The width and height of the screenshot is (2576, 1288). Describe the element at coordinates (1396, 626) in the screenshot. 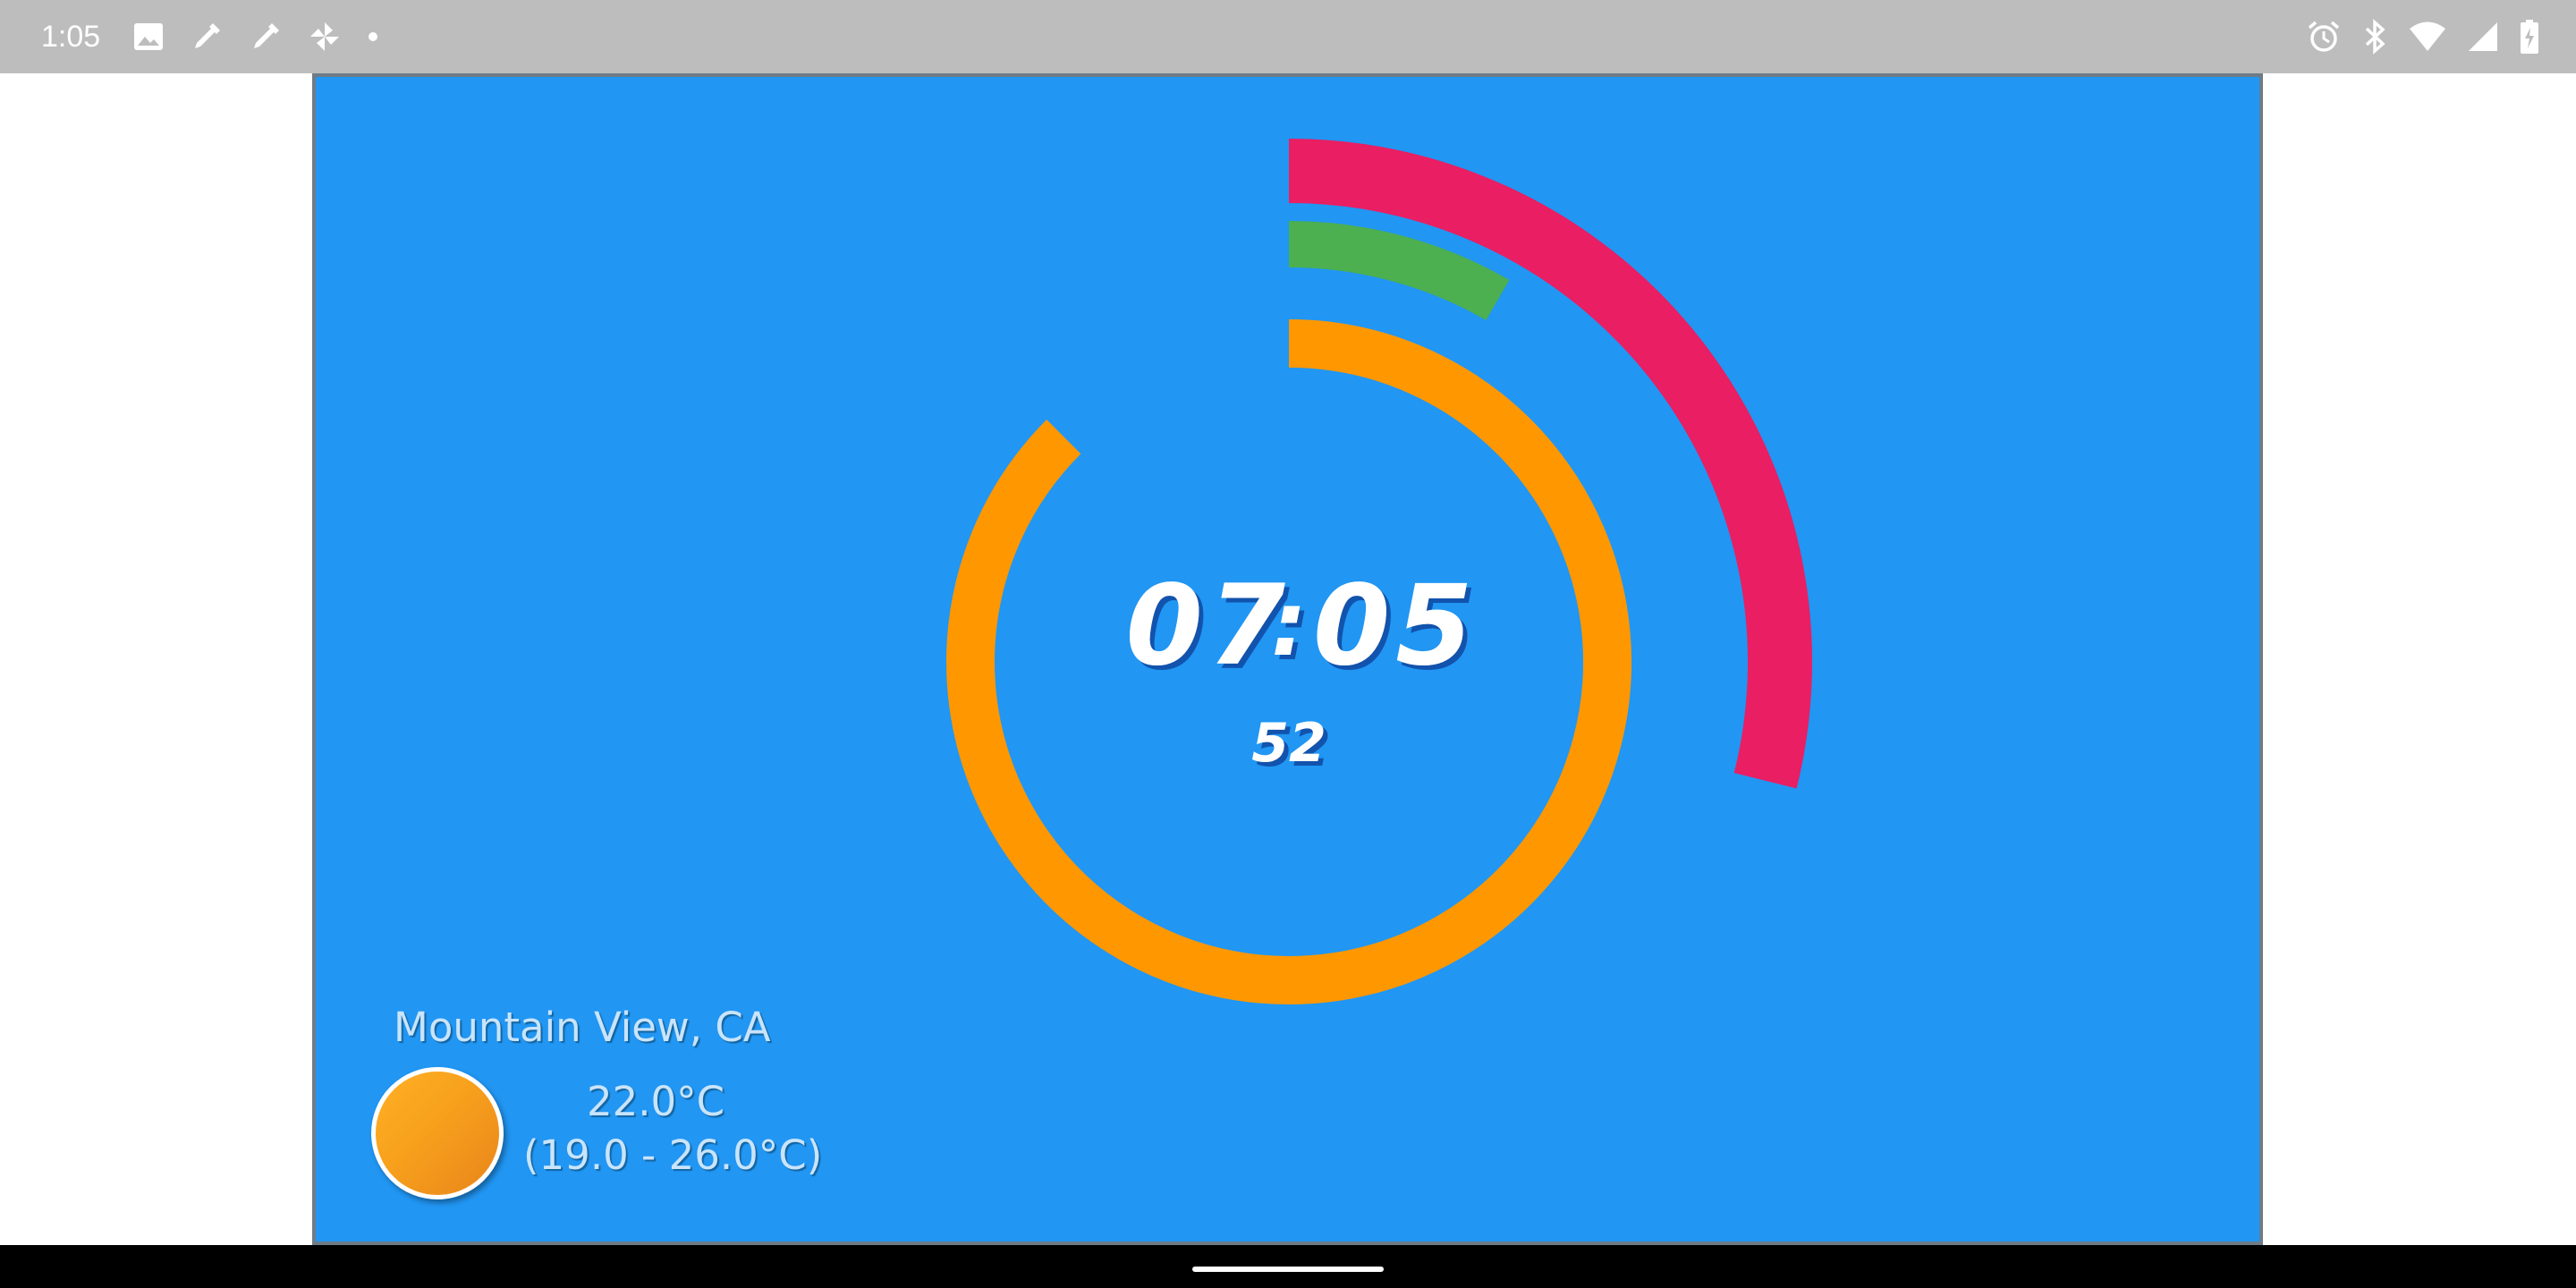

I see `clock-minutes: 05` at that location.